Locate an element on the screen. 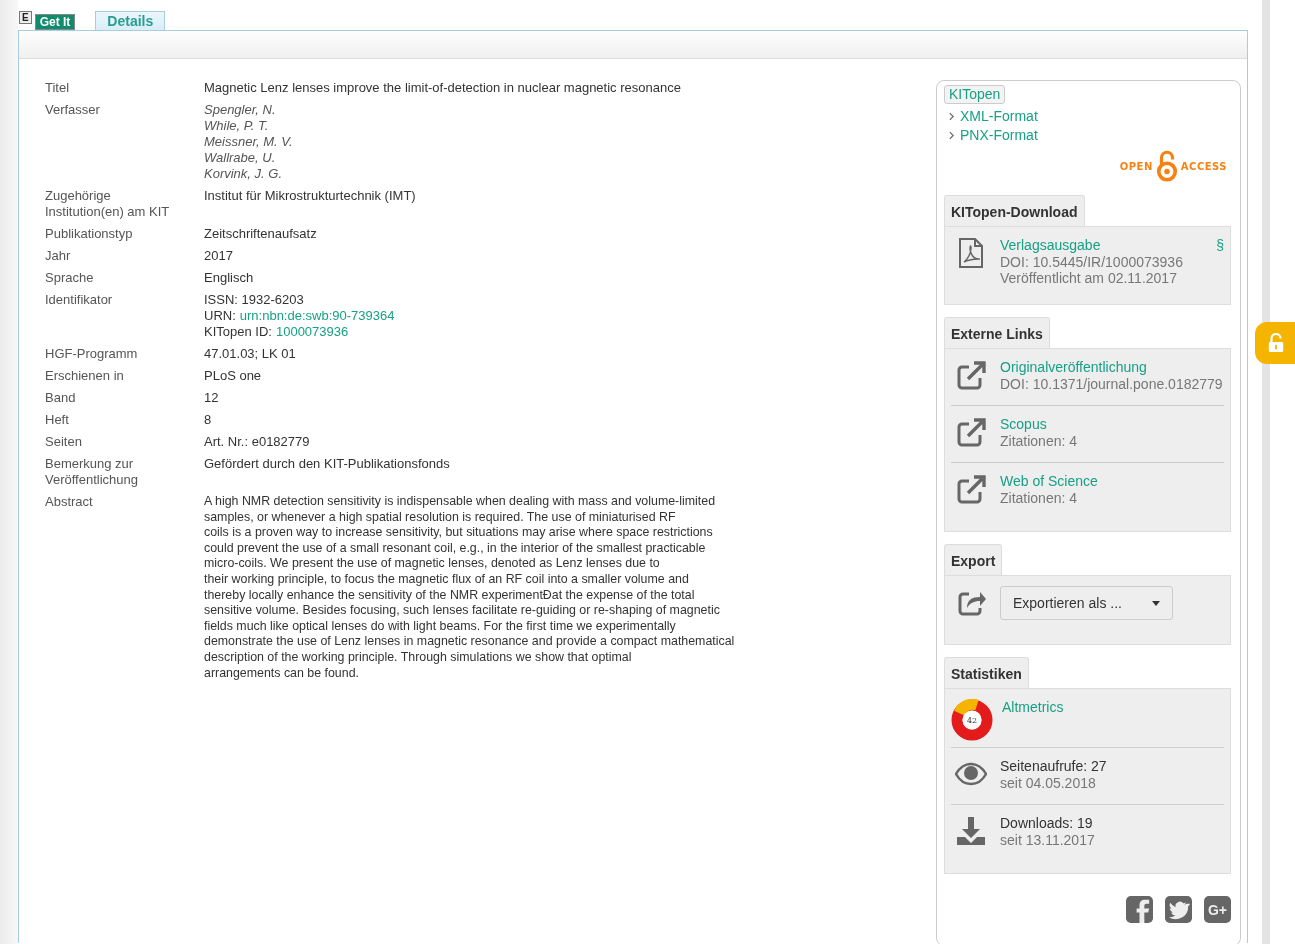  field-label: Titel is located at coordinates (58, 88).